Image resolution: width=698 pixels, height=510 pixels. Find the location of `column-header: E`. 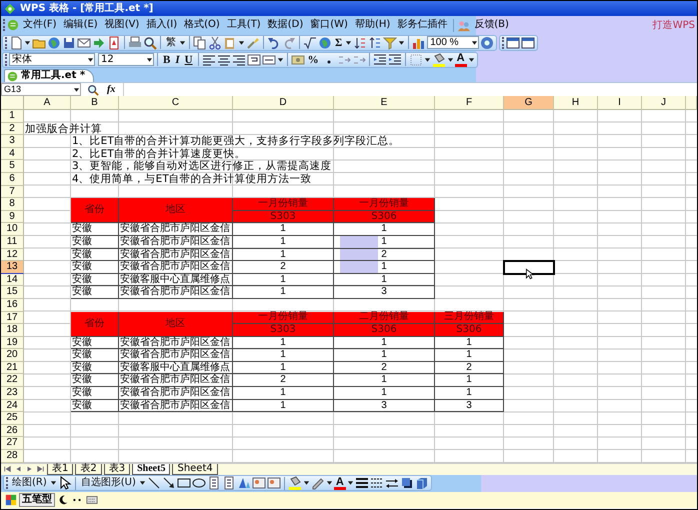

column-header: E is located at coordinates (384, 103).